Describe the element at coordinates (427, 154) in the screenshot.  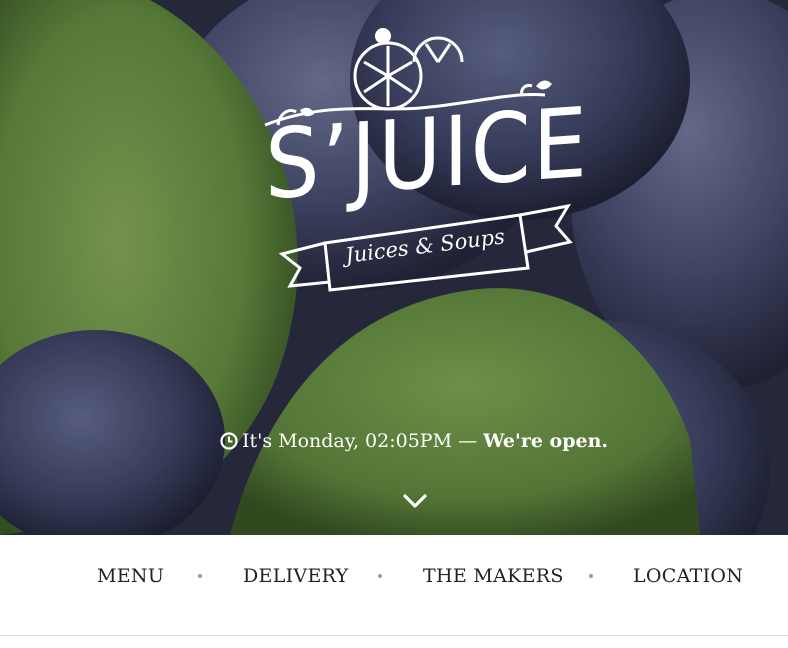
I see `logo-title: S’JUICE` at that location.